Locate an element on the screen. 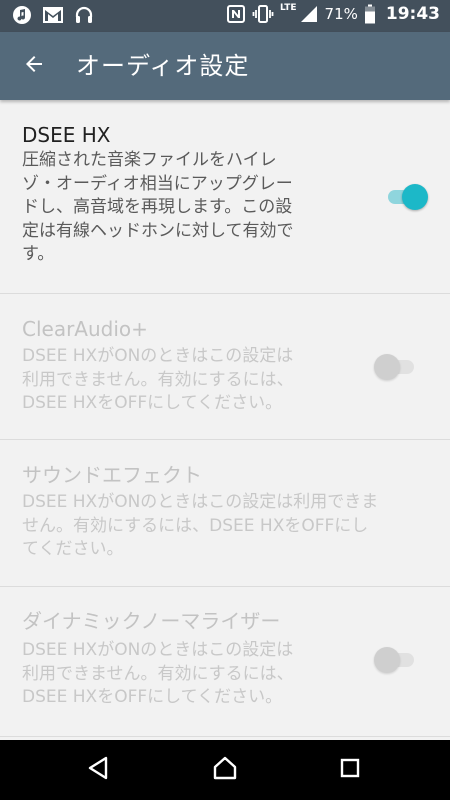 Image resolution: width=450 pixels, height=800 pixels. setting-title: ClearAudio+ is located at coordinates (85, 329).